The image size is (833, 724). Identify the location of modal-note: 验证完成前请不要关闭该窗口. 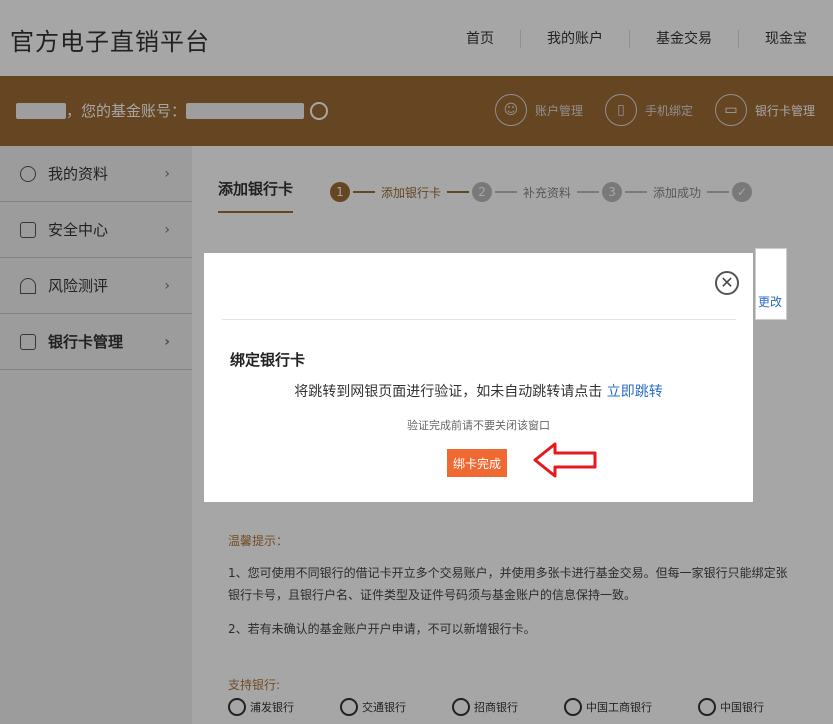
(478, 425).